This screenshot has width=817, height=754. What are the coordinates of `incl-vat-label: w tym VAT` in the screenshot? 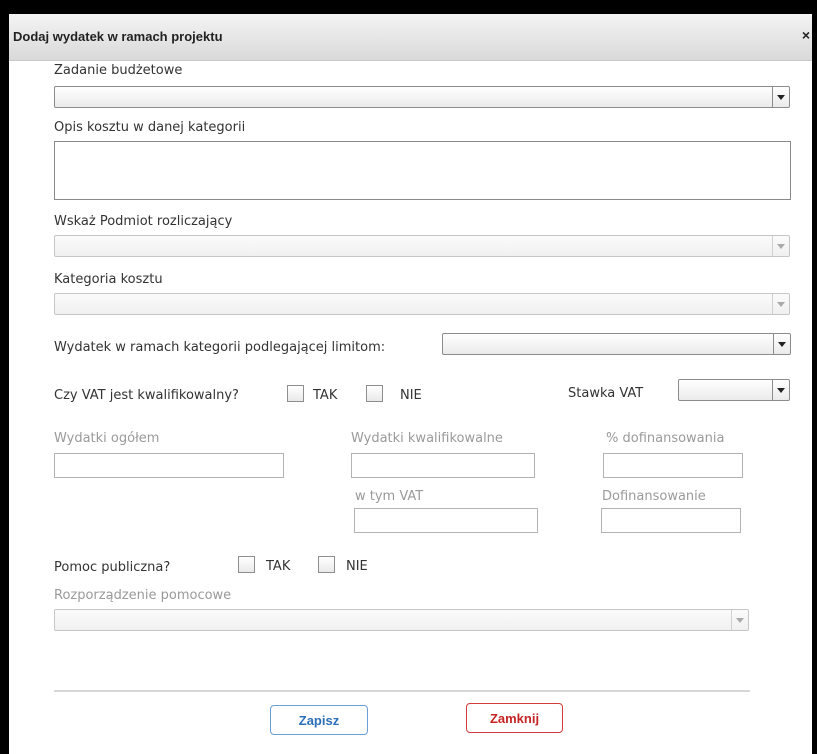 It's located at (389, 496).